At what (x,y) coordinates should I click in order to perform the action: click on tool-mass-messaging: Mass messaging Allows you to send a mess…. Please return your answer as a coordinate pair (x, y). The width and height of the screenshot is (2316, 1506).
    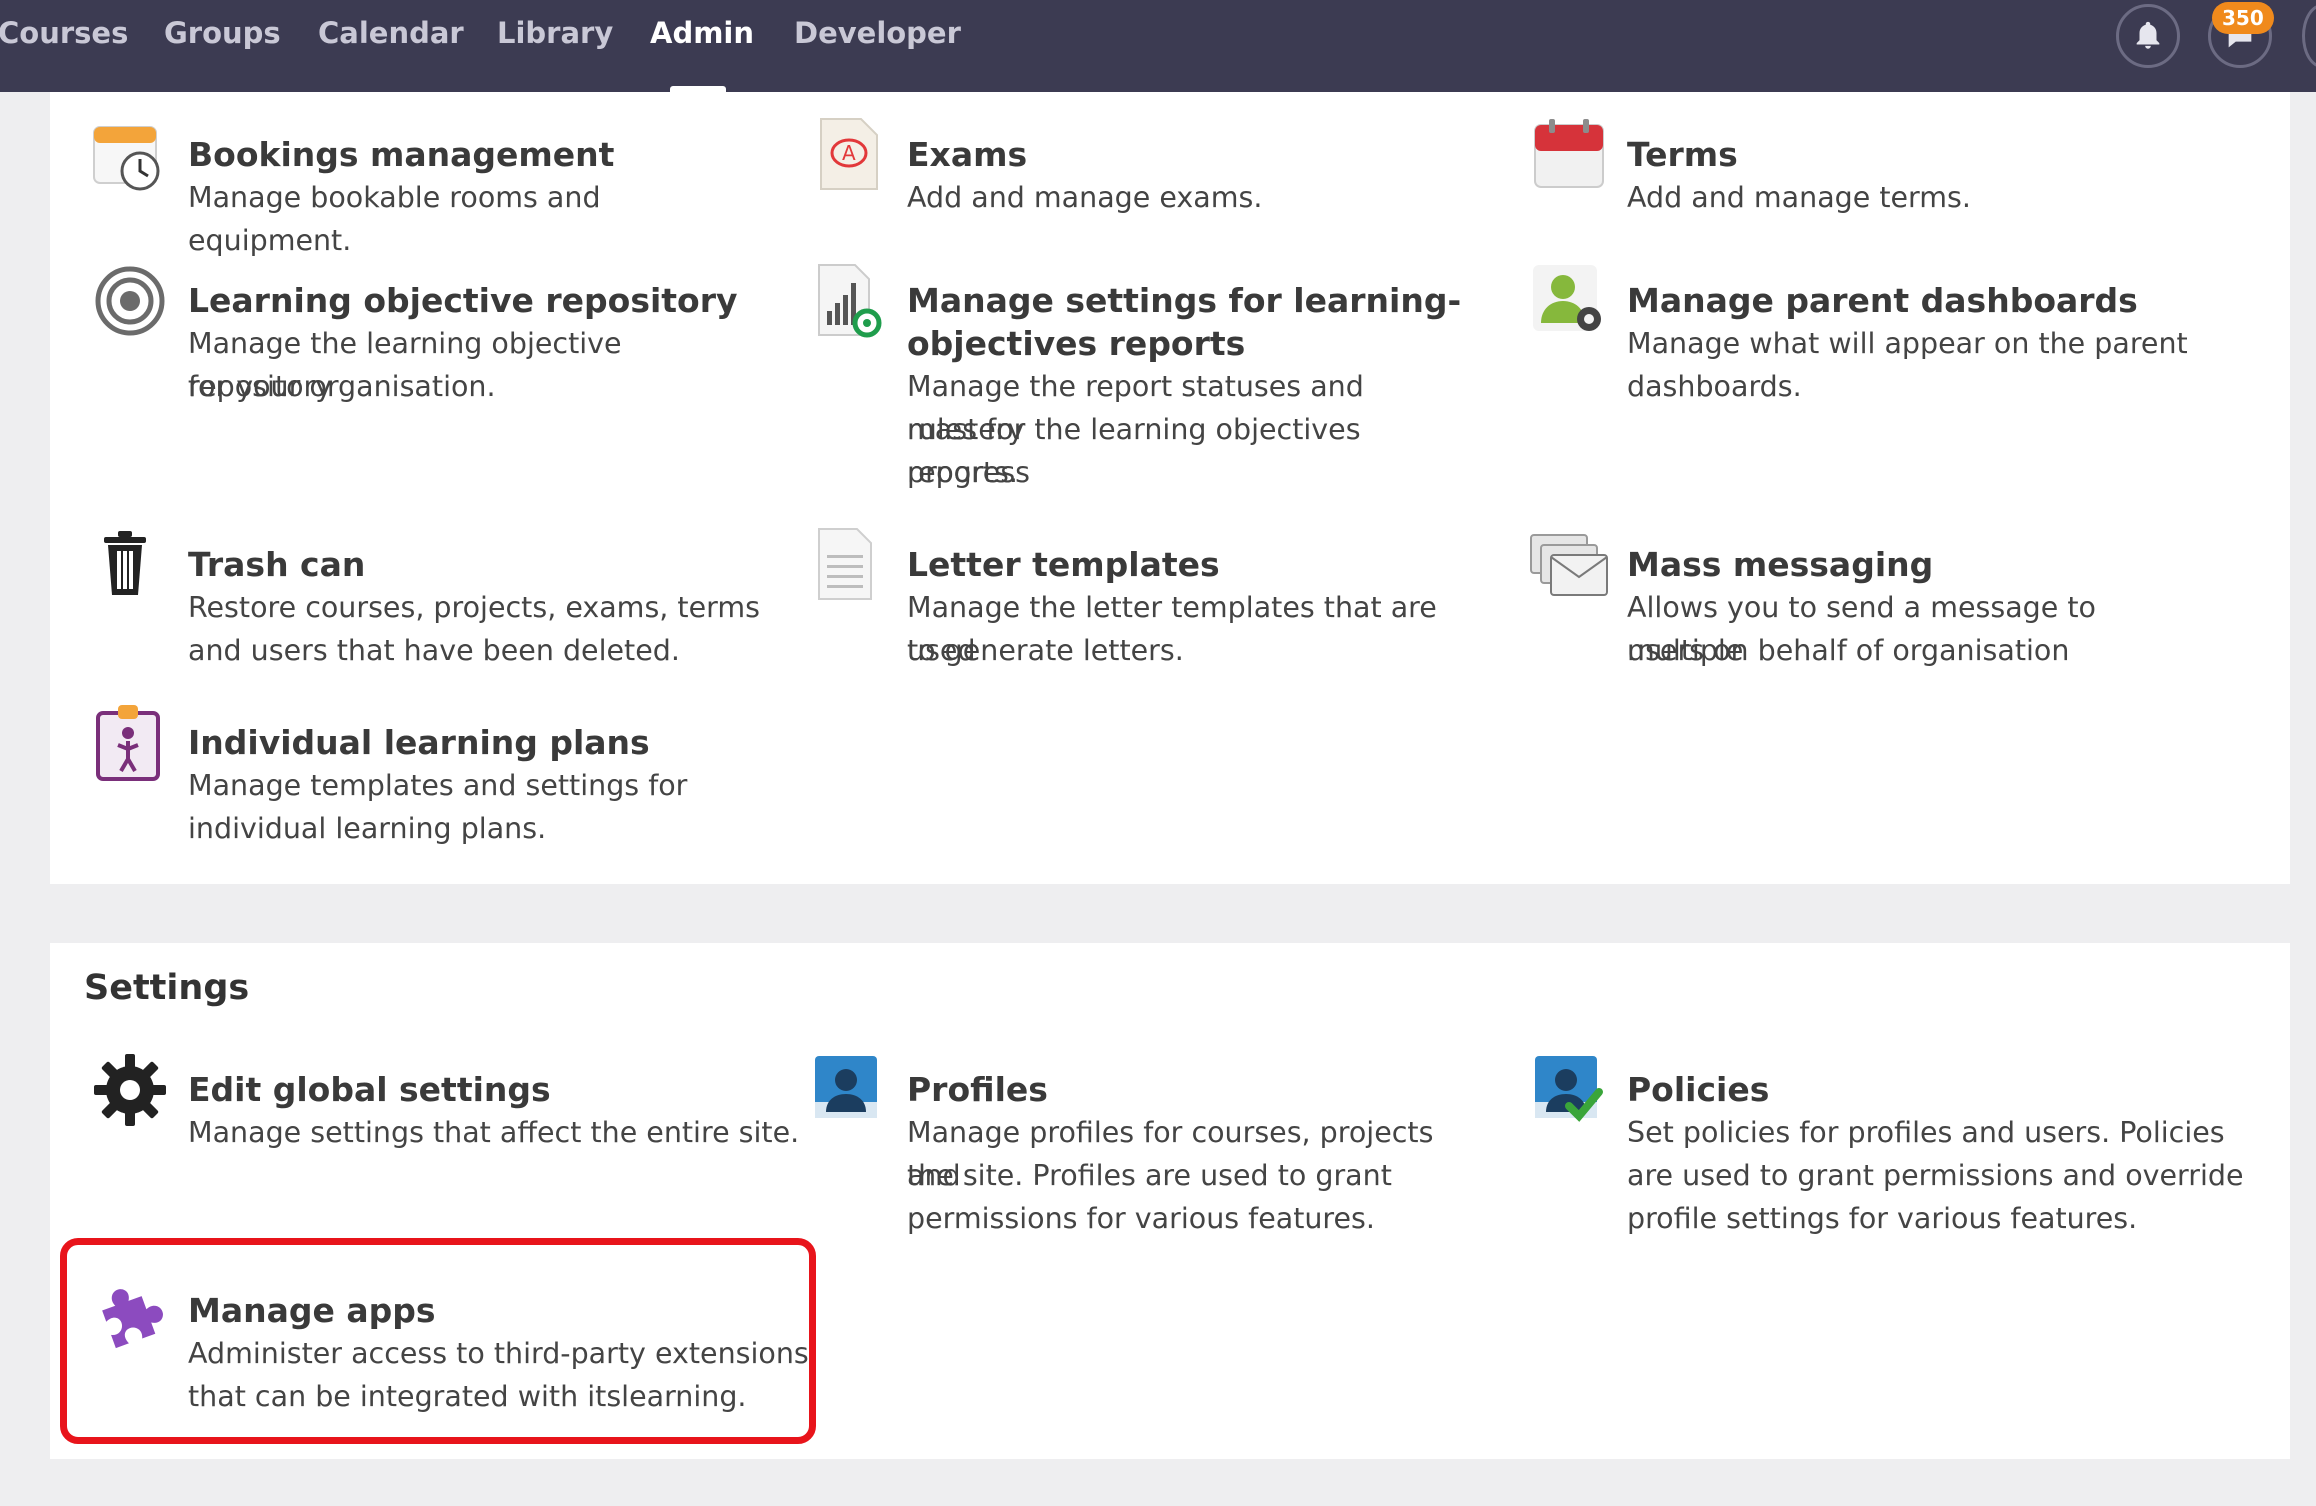
    Looking at the image, I should click on (1879, 596).